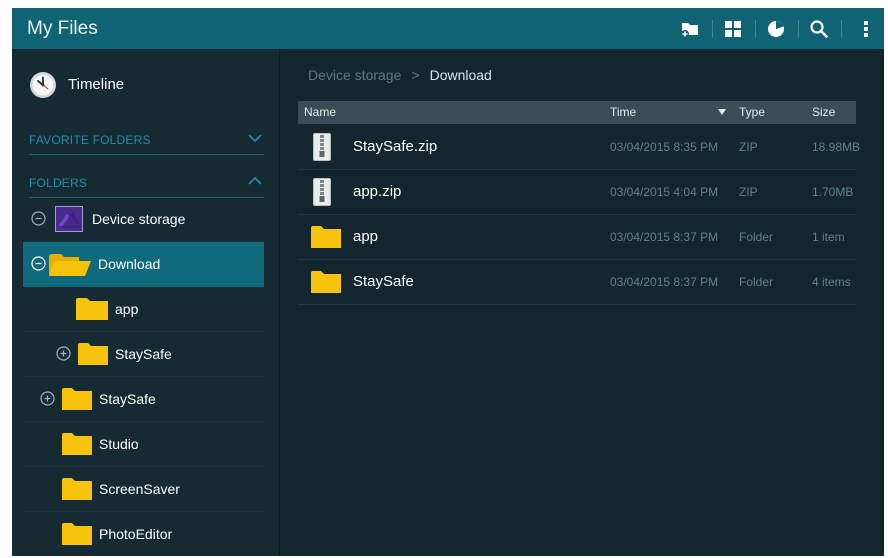 The height and width of the screenshot is (558, 888). I want to click on folders-label: FOLDERS, so click(58, 183).